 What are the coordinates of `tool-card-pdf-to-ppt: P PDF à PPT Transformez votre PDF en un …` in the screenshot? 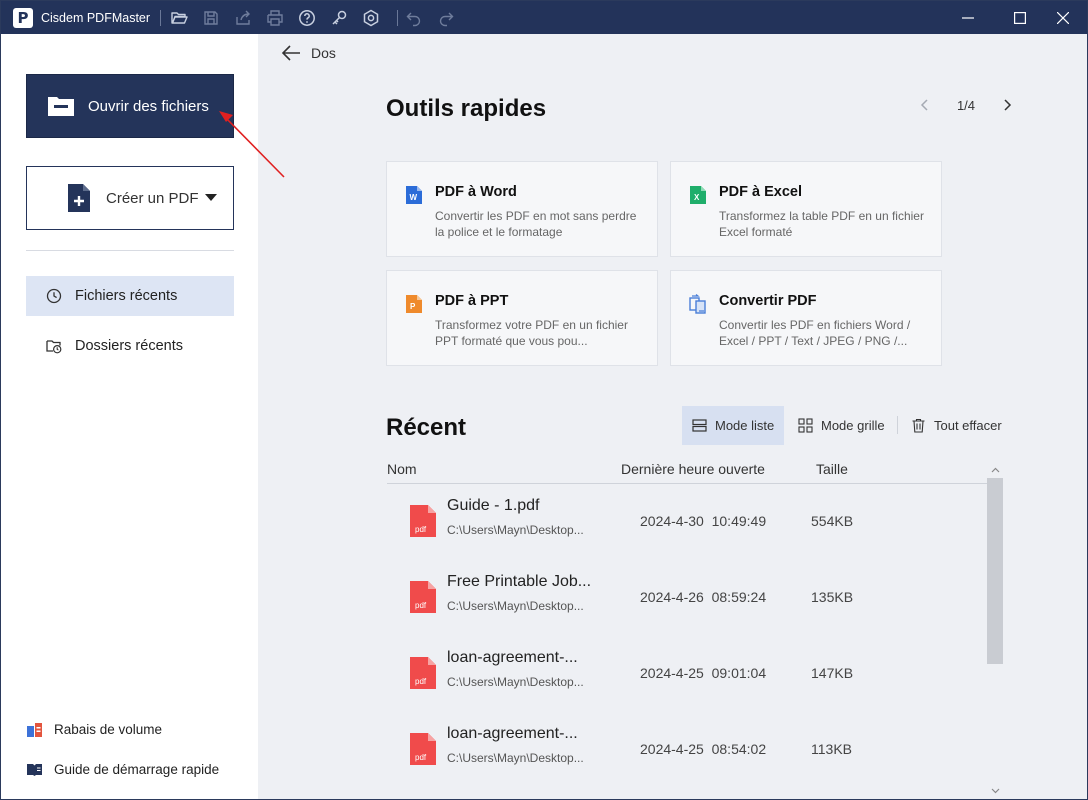 It's located at (522, 318).